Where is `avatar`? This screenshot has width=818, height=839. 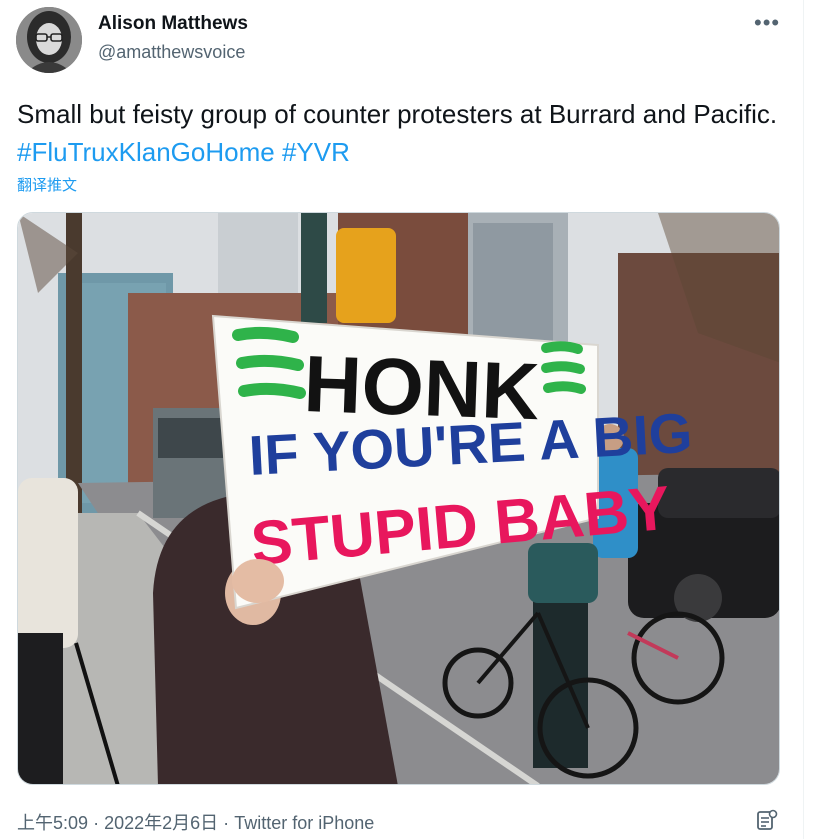
avatar is located at coordinates (49, 40).